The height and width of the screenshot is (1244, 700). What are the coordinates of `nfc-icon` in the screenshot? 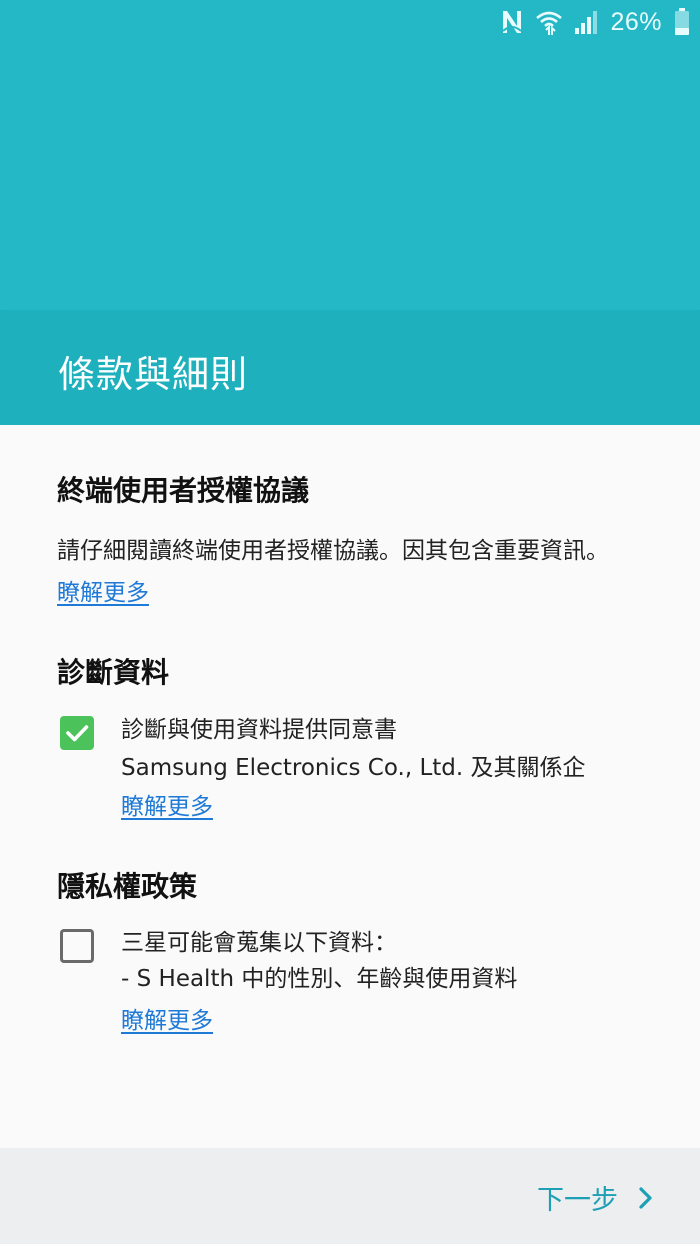 It's located at (512, 22).